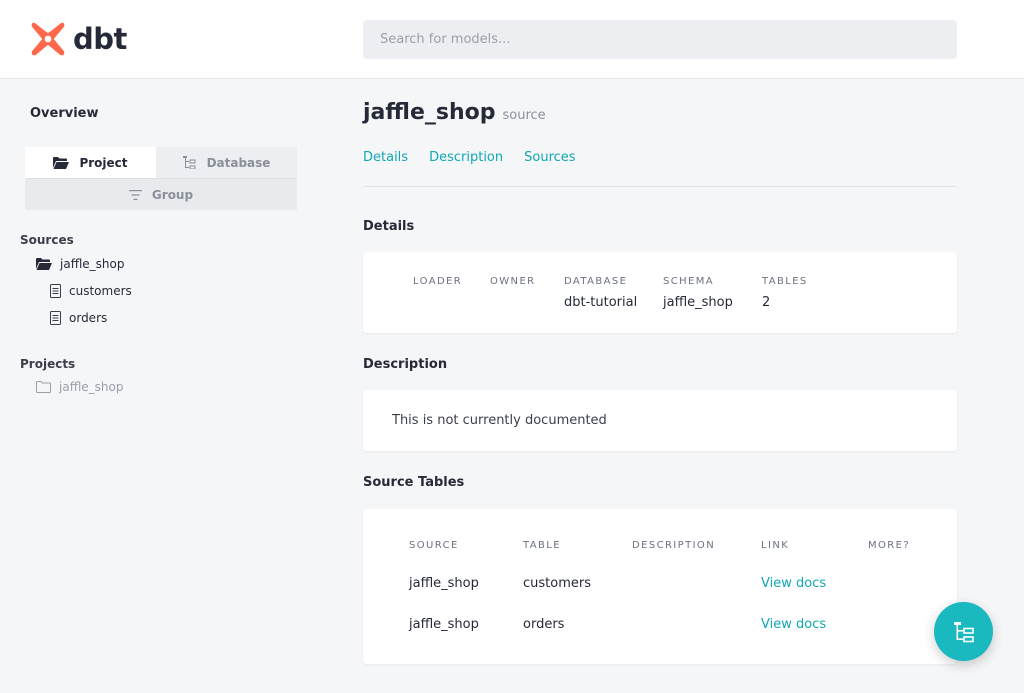 This screenshot has height=693, width=1024. I want to click on detail-schema: SCHEMA jaffle_shop, so click(698, 293).